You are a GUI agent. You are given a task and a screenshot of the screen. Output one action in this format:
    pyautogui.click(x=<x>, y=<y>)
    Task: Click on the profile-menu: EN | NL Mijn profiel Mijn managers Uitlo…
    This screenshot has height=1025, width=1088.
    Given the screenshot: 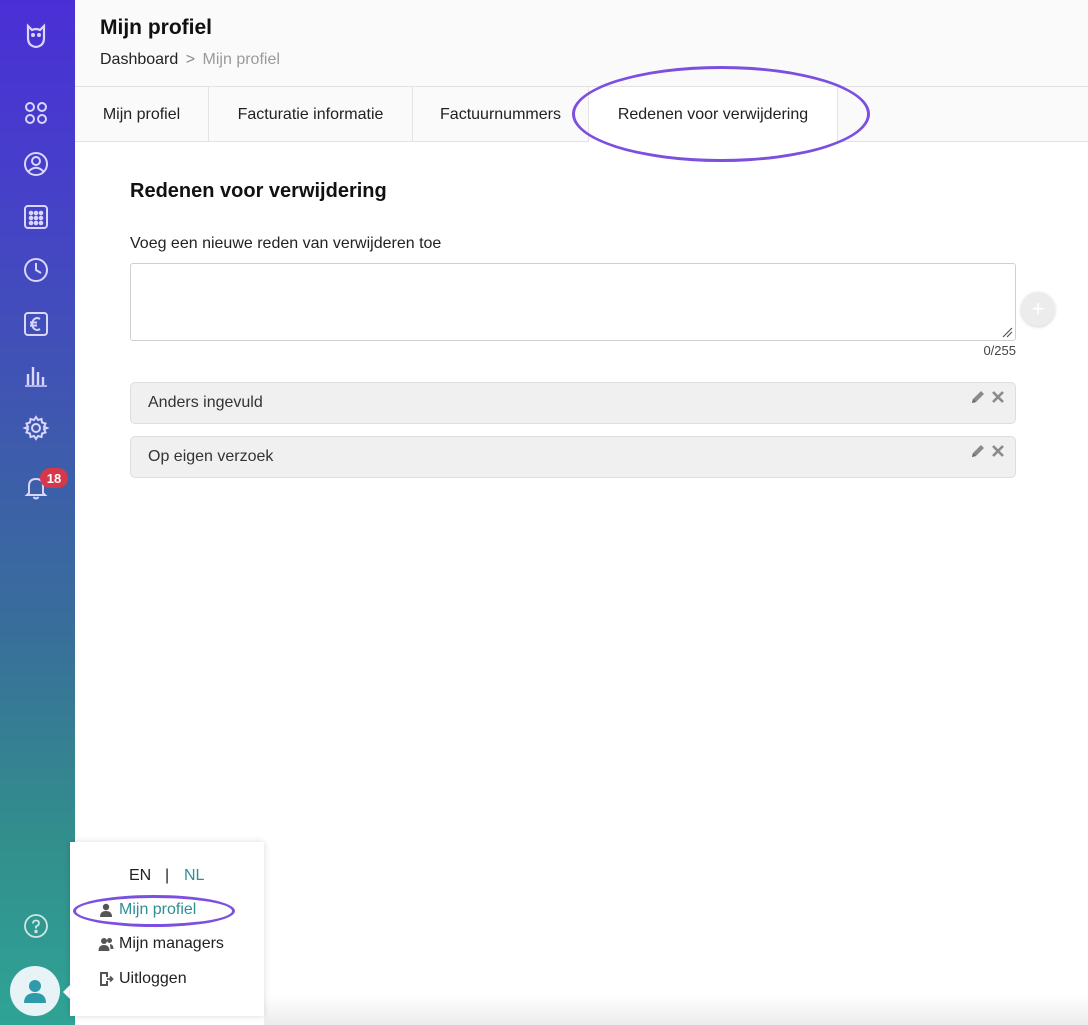 What is the action you would take?
    pyautogui.click(x=167, y=929)
    